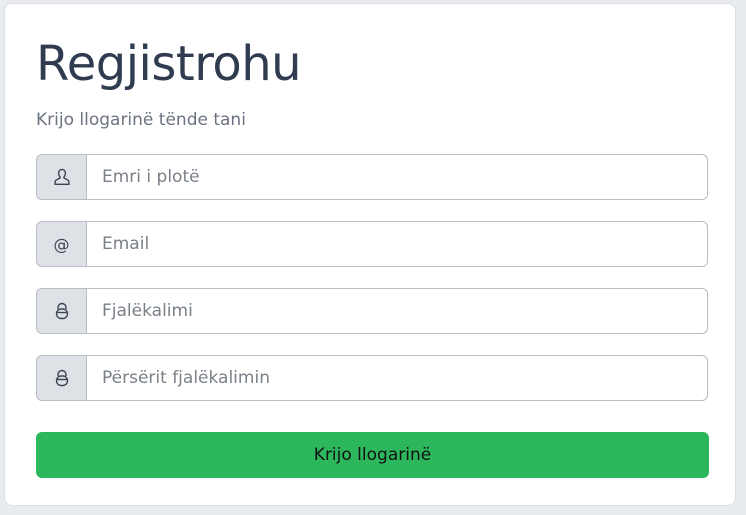 This screenshot has width=746, height=515. I want to click on repeat-password-field, so click(372, 378).